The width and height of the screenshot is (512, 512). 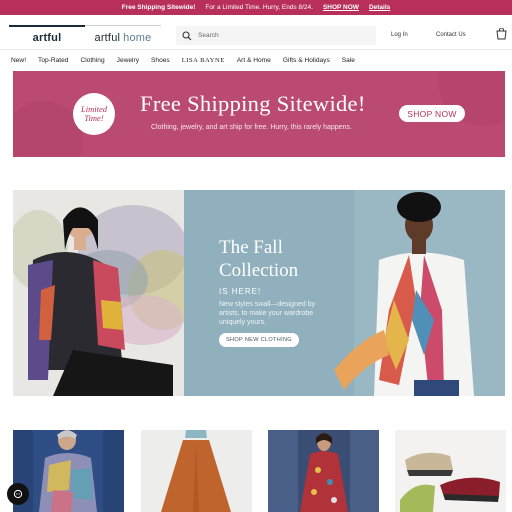 I want to click on hero-model-image-left, so click(x=98, y=293).